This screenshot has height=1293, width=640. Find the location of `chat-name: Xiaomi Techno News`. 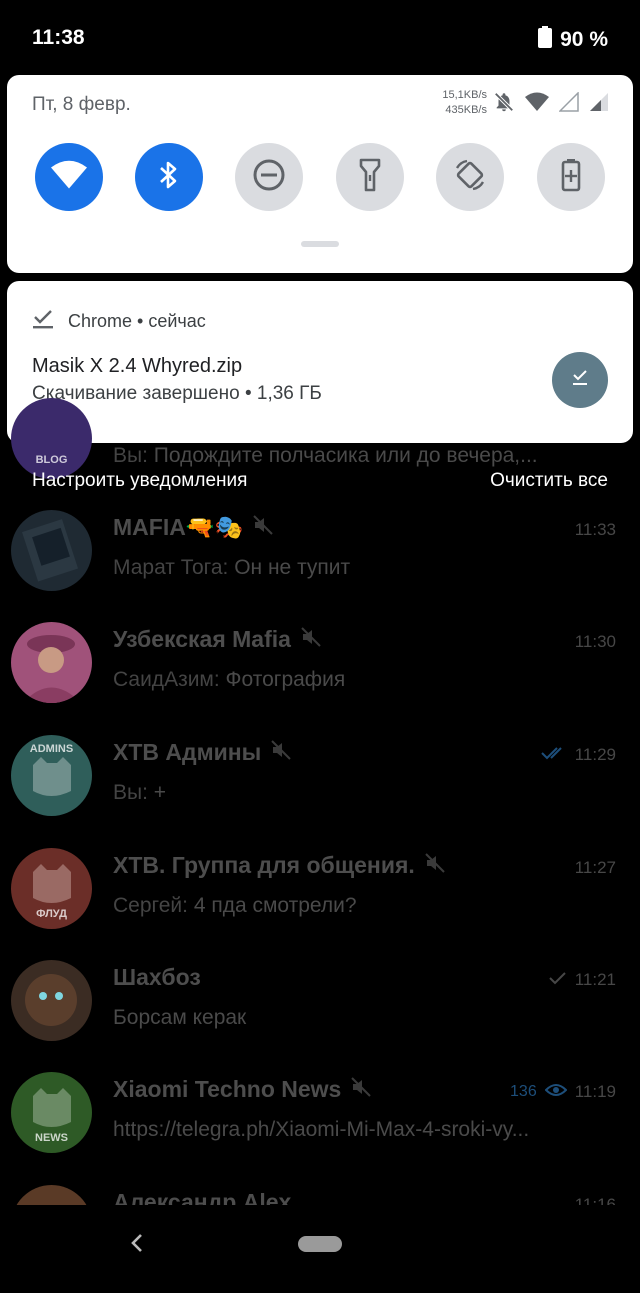

chat-name: Xiaomi Techno News is located at coordinates (227, 1089).